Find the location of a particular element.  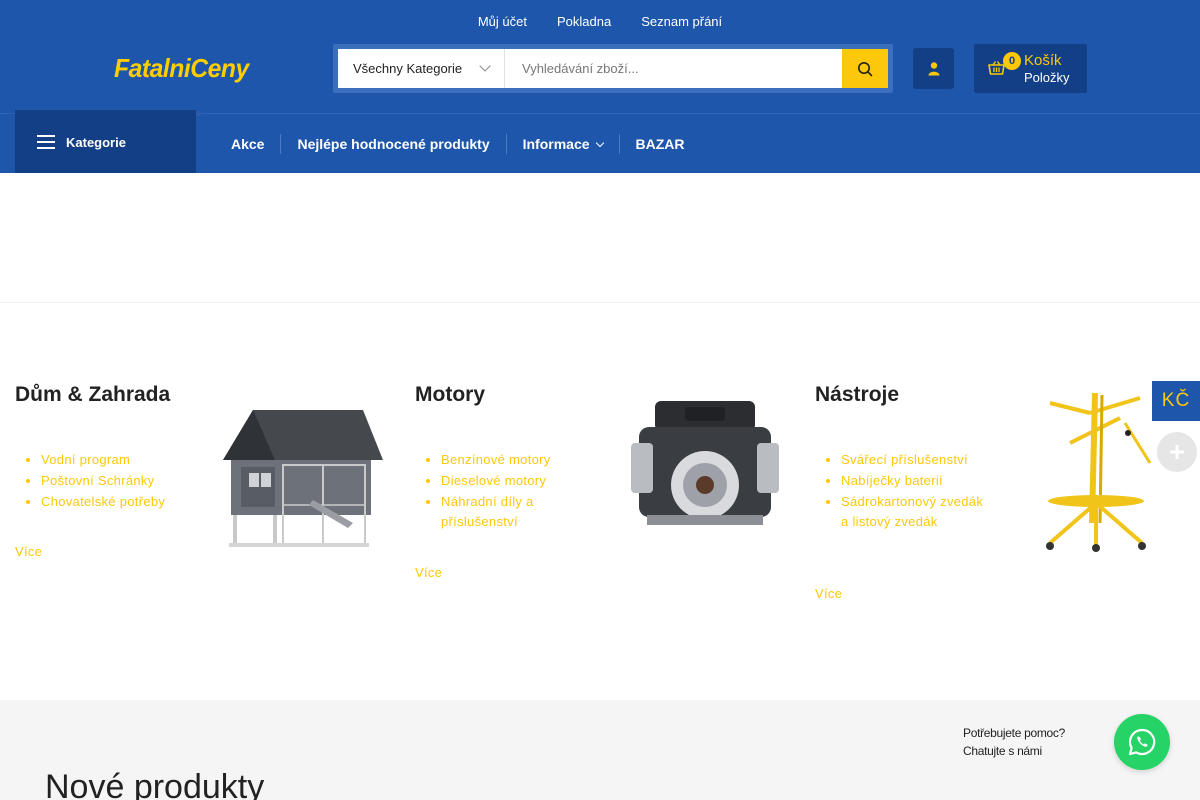

currency-switcher: KČ is located at coordinates (1176, 401).